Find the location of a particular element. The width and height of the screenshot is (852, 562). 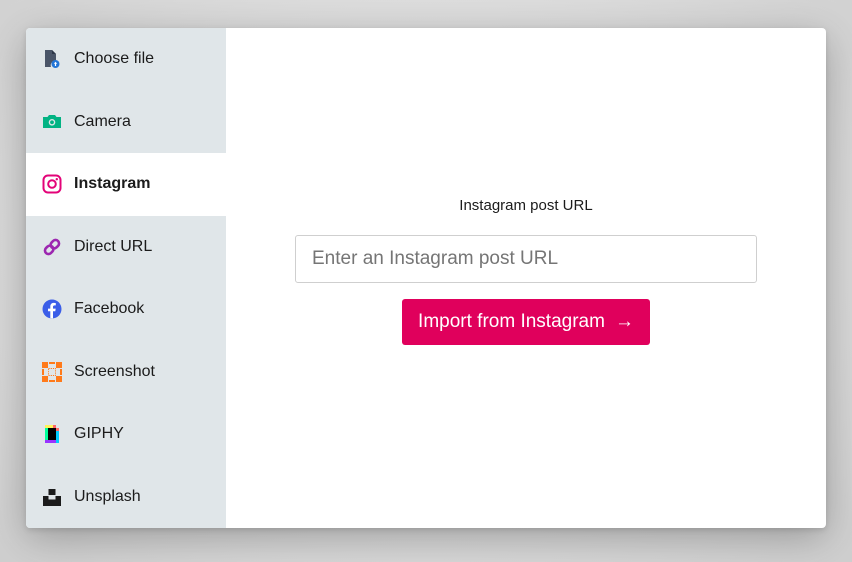

screenshot-icon is located at coordinates (52, 371).